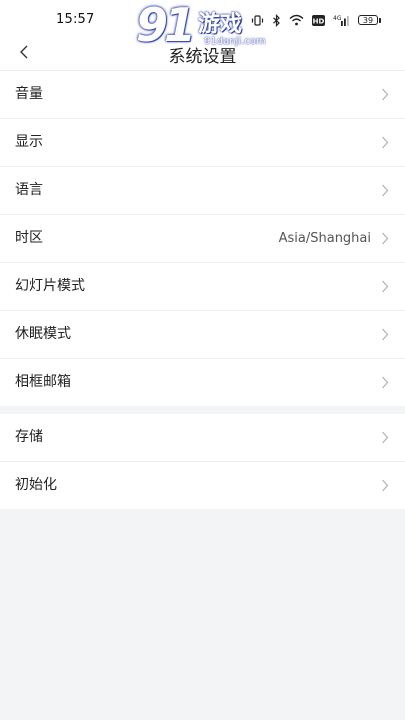  Describe the element at coordinates (75, 19) in the screenshot. I see `status-time: 15:57` at that location.